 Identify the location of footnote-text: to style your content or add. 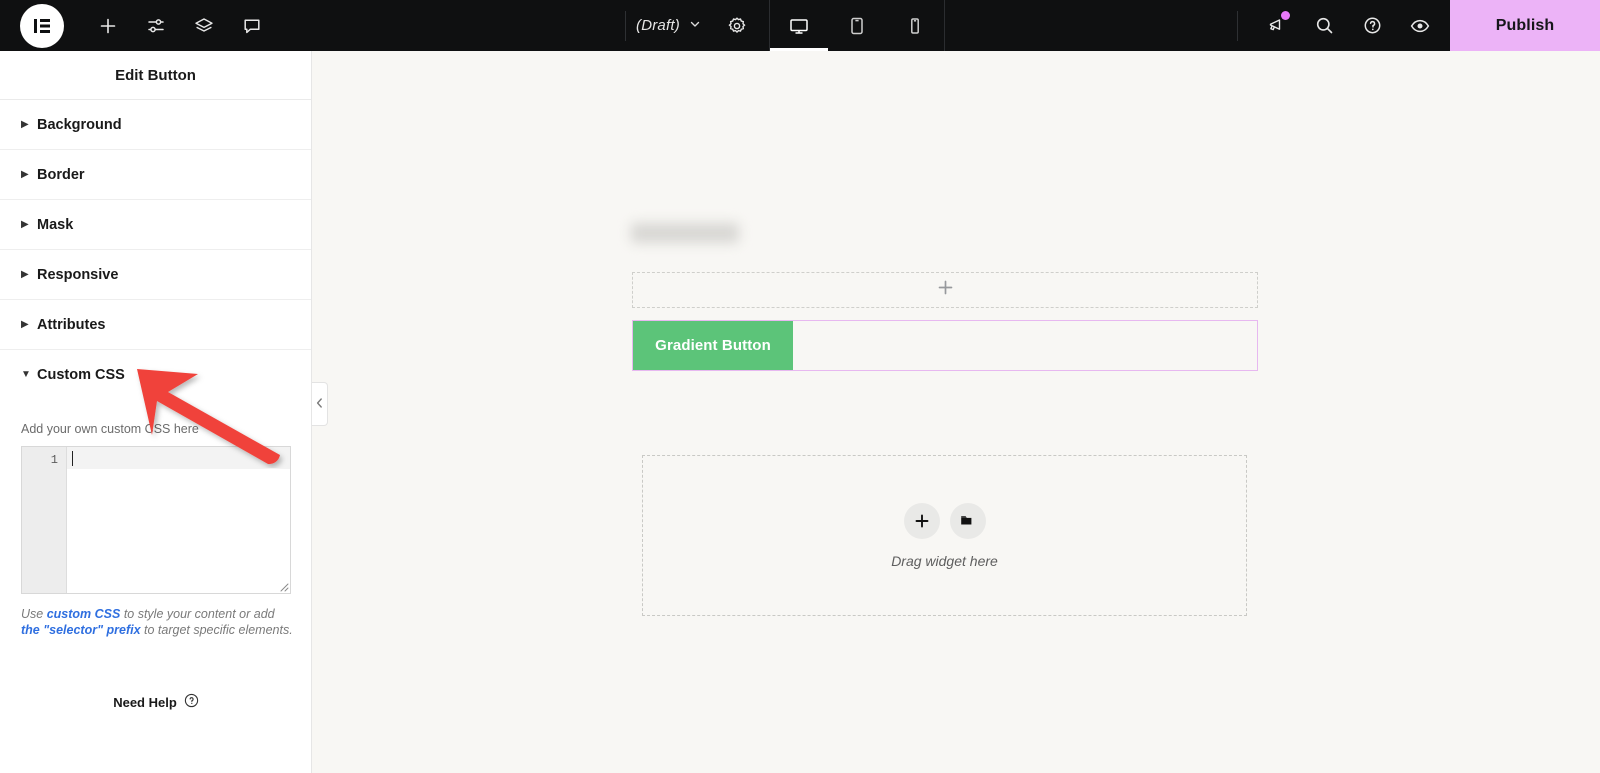
(197, 614).